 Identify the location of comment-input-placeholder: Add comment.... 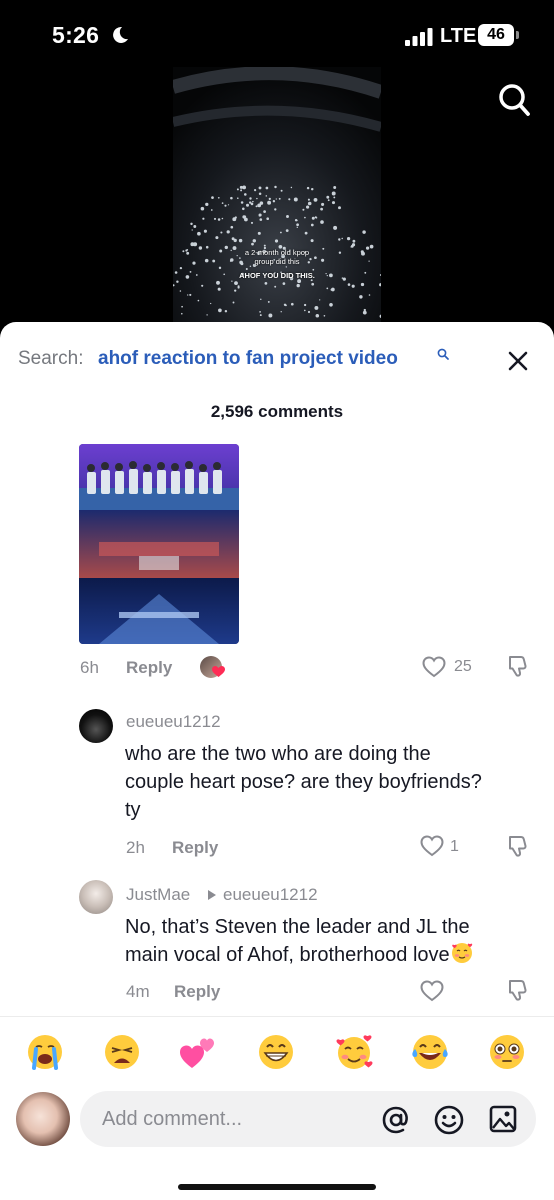
(172, 1119).